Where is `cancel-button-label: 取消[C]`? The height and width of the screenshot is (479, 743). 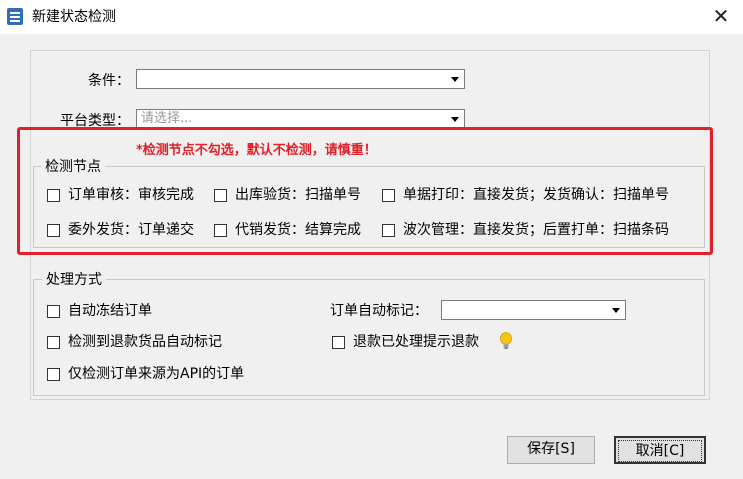 cancel-button-label: 取消[C] is located at coordinates (660, 451).